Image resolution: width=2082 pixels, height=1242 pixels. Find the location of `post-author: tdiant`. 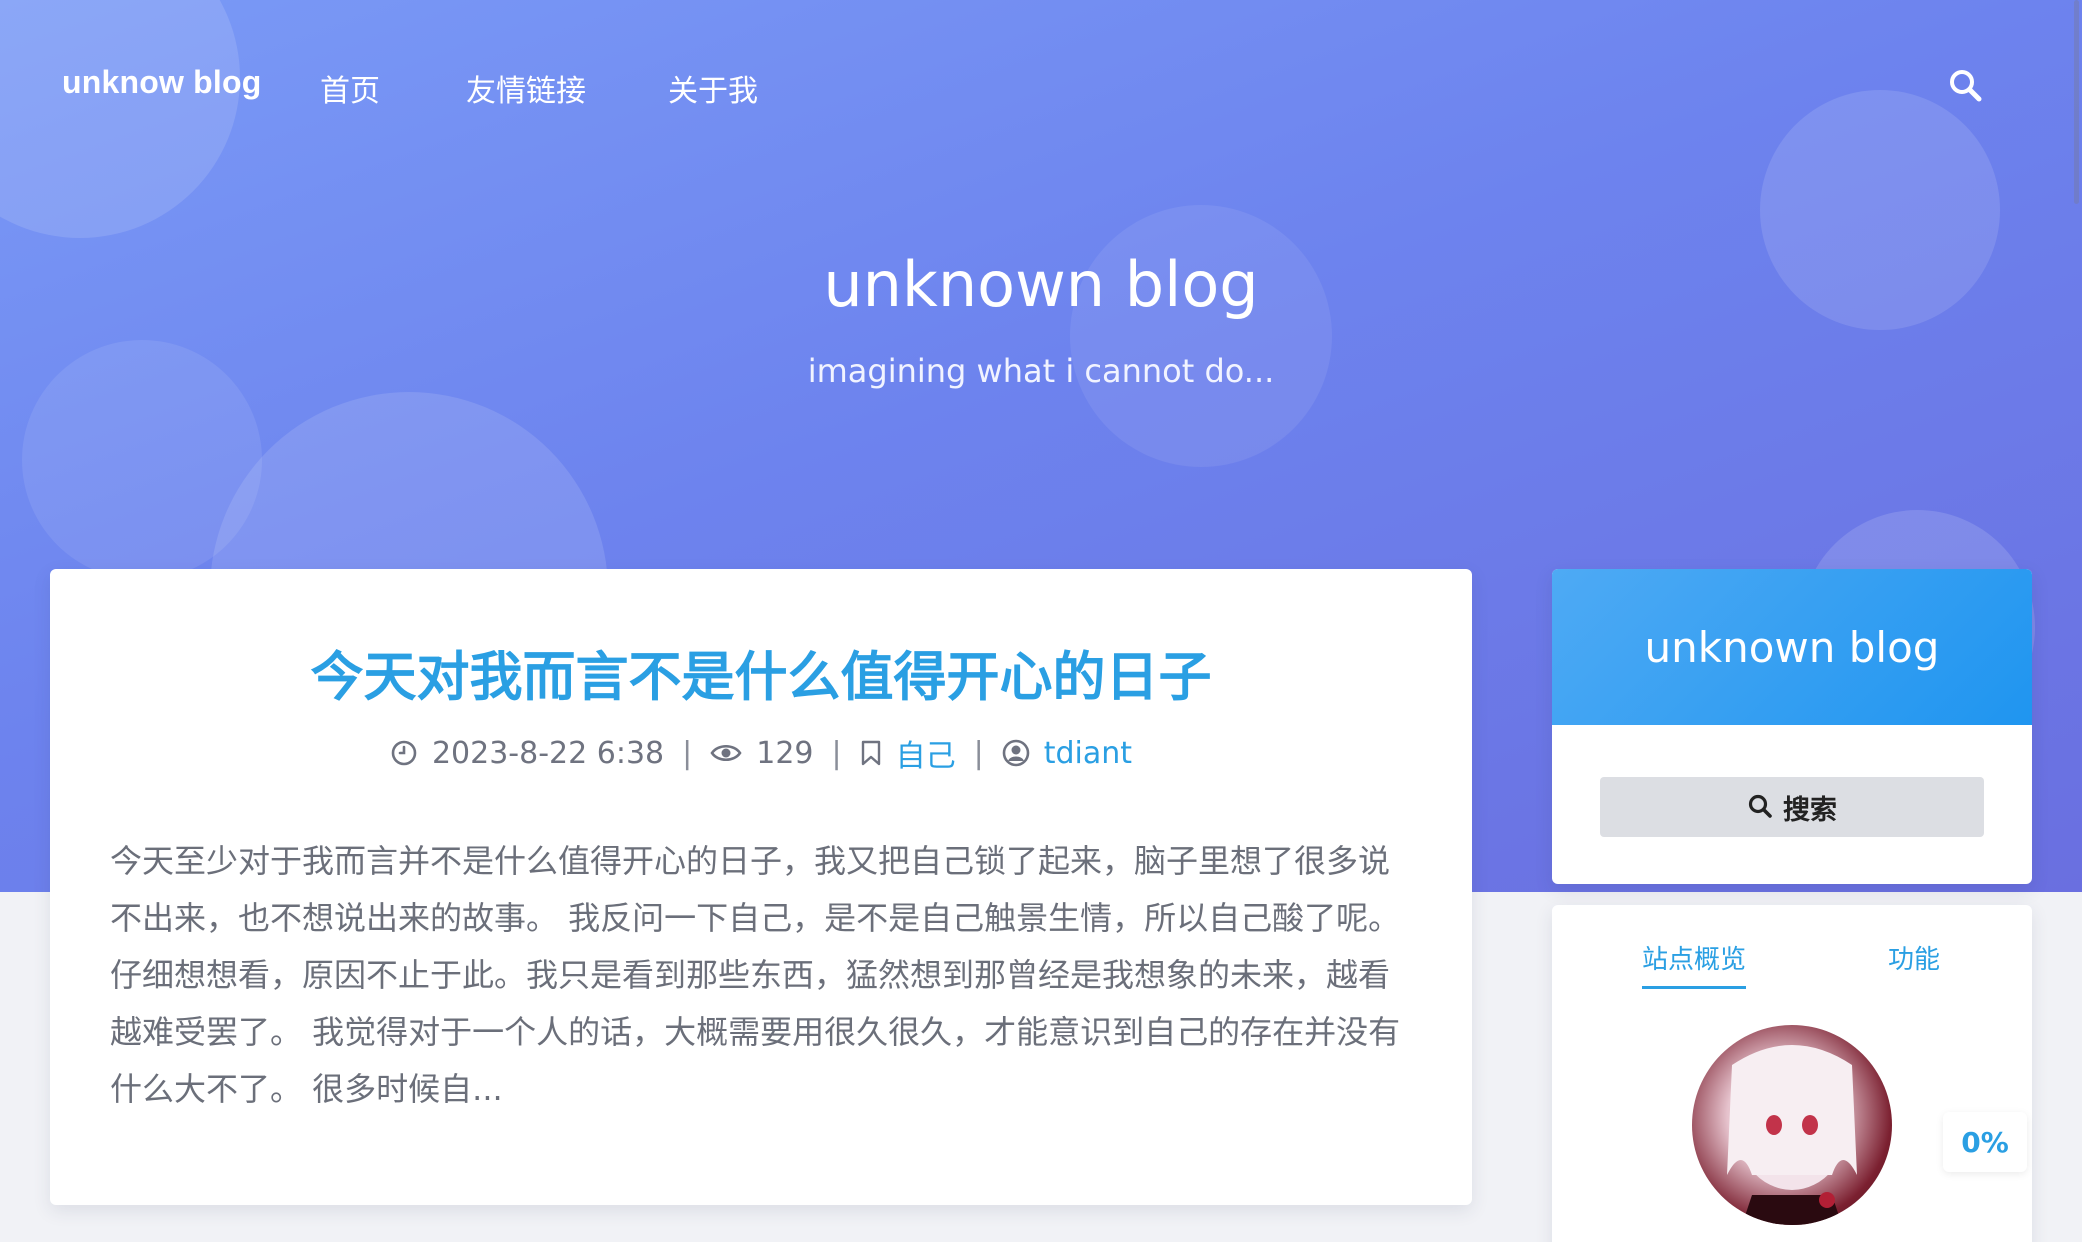

post-author: tdiant is located at coordinates (1067, 753).